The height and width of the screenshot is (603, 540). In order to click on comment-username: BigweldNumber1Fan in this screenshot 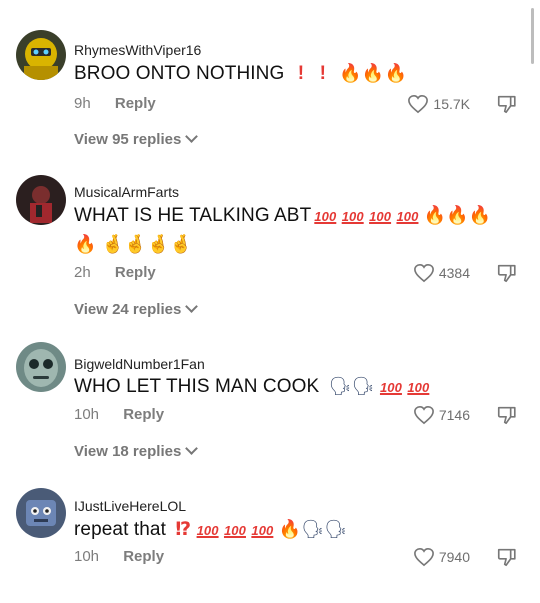, I will do `click(139, 364)`.